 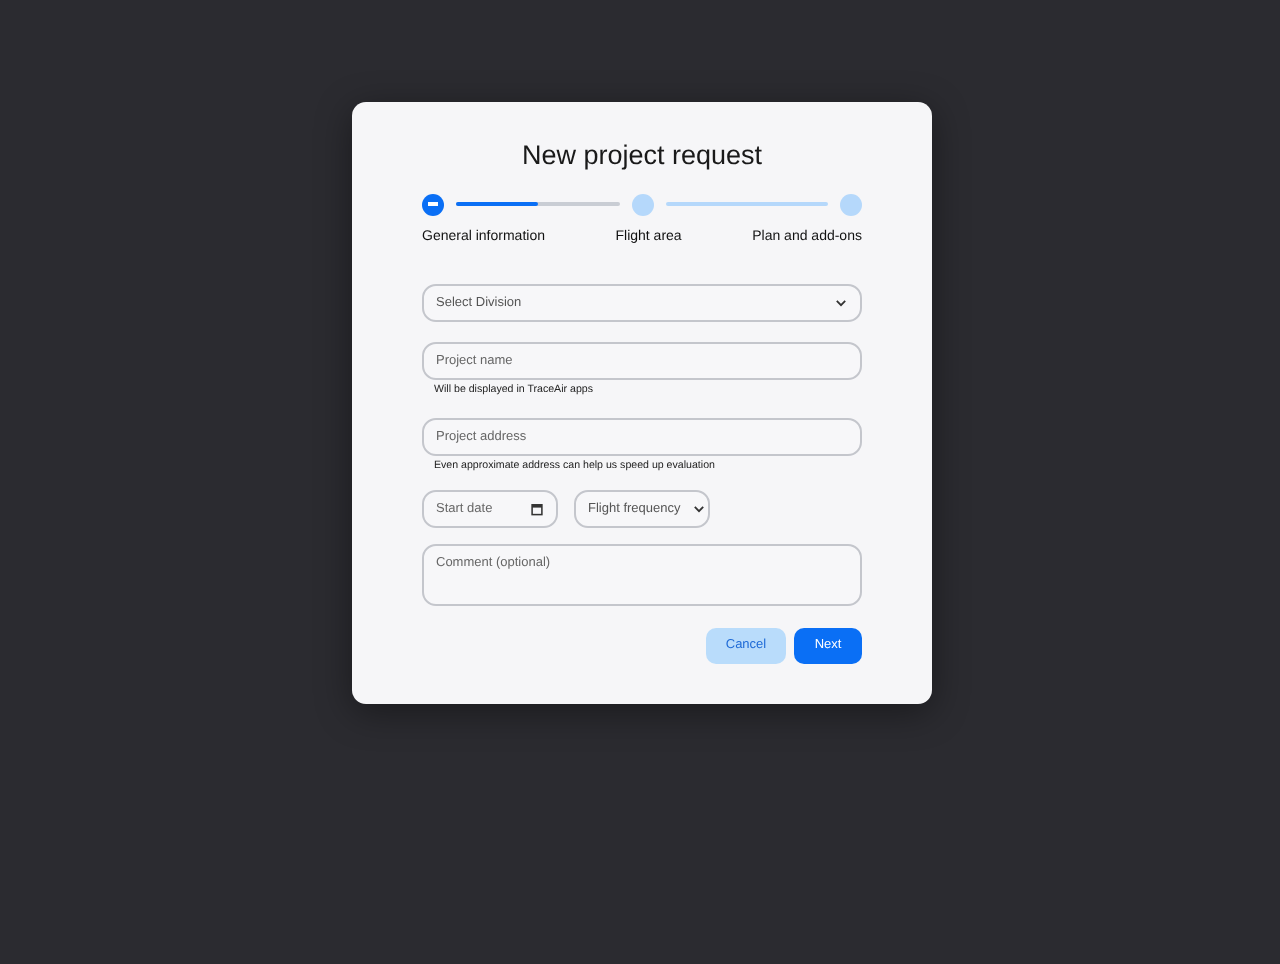 I want to click on dialog-title: New project request, so click(x=642, y=156).